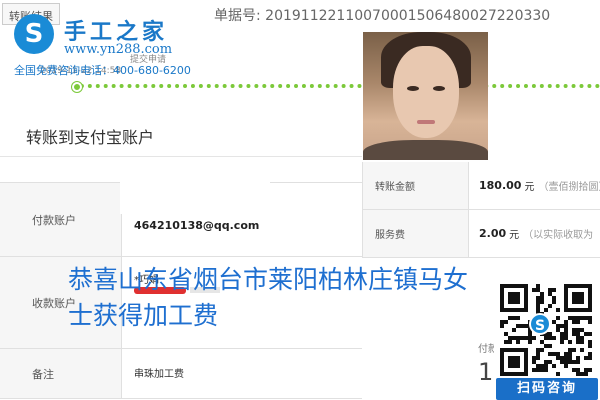 The width and height of the screenshot is (600, 400). Describe the element at coordinates (336, 87) in the screenshot. I see `progress-track` at that location.